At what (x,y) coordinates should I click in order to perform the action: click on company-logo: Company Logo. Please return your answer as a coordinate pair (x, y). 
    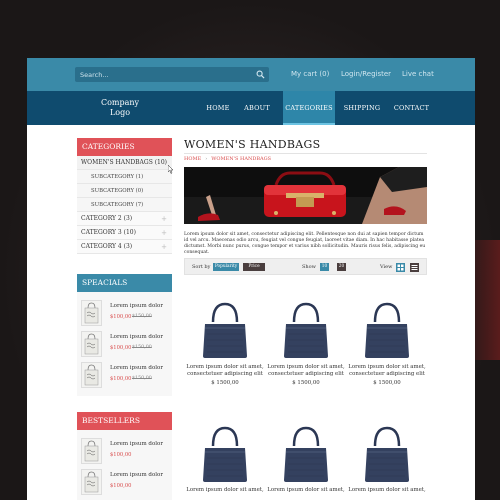
    Looking at the image, I should click on (120, 108).